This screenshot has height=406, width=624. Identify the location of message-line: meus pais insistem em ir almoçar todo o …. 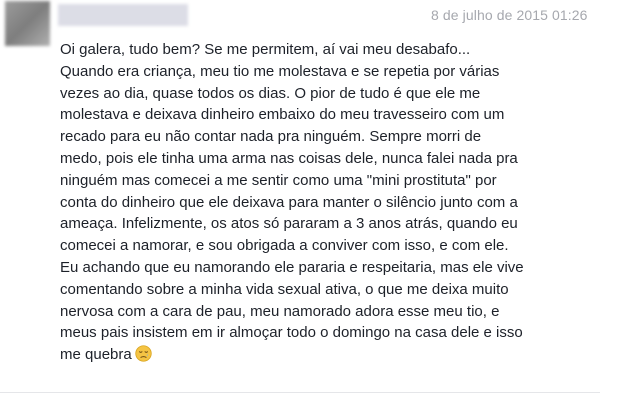
(291, 333).